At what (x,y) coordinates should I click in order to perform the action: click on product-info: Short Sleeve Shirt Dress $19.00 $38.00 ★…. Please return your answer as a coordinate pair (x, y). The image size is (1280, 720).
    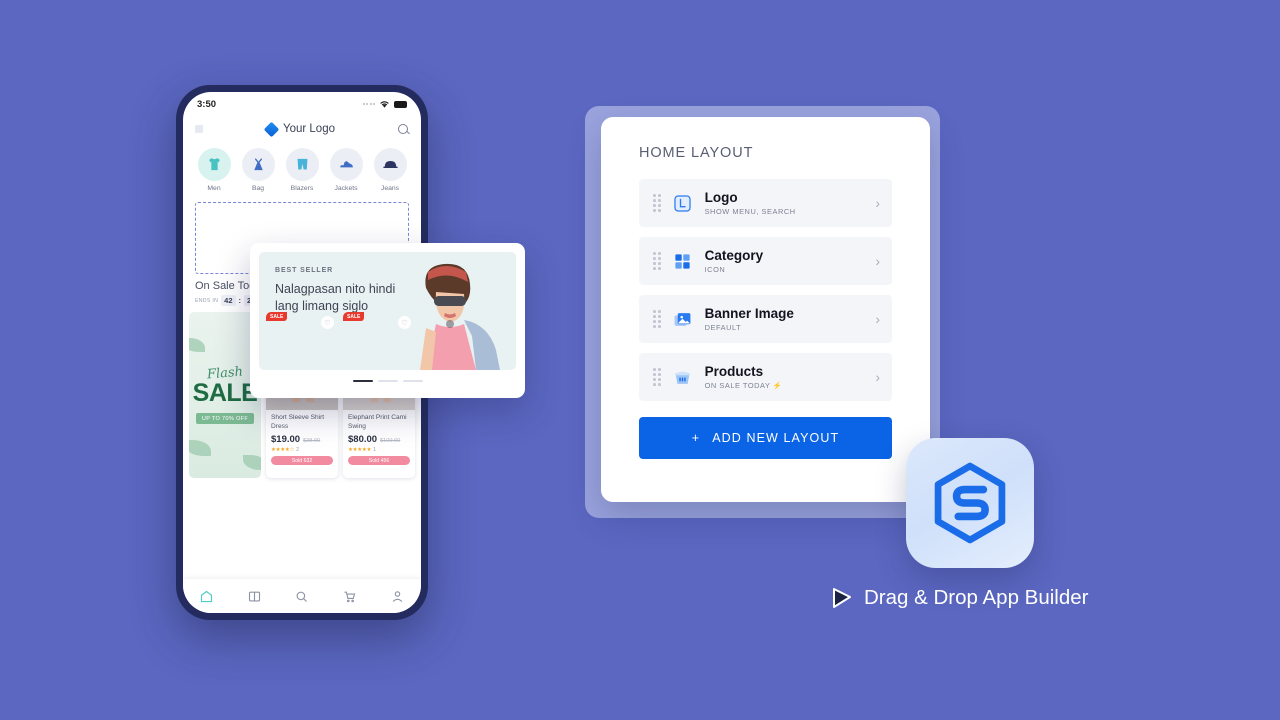
    Looking at the image, I should click on (302, 440).